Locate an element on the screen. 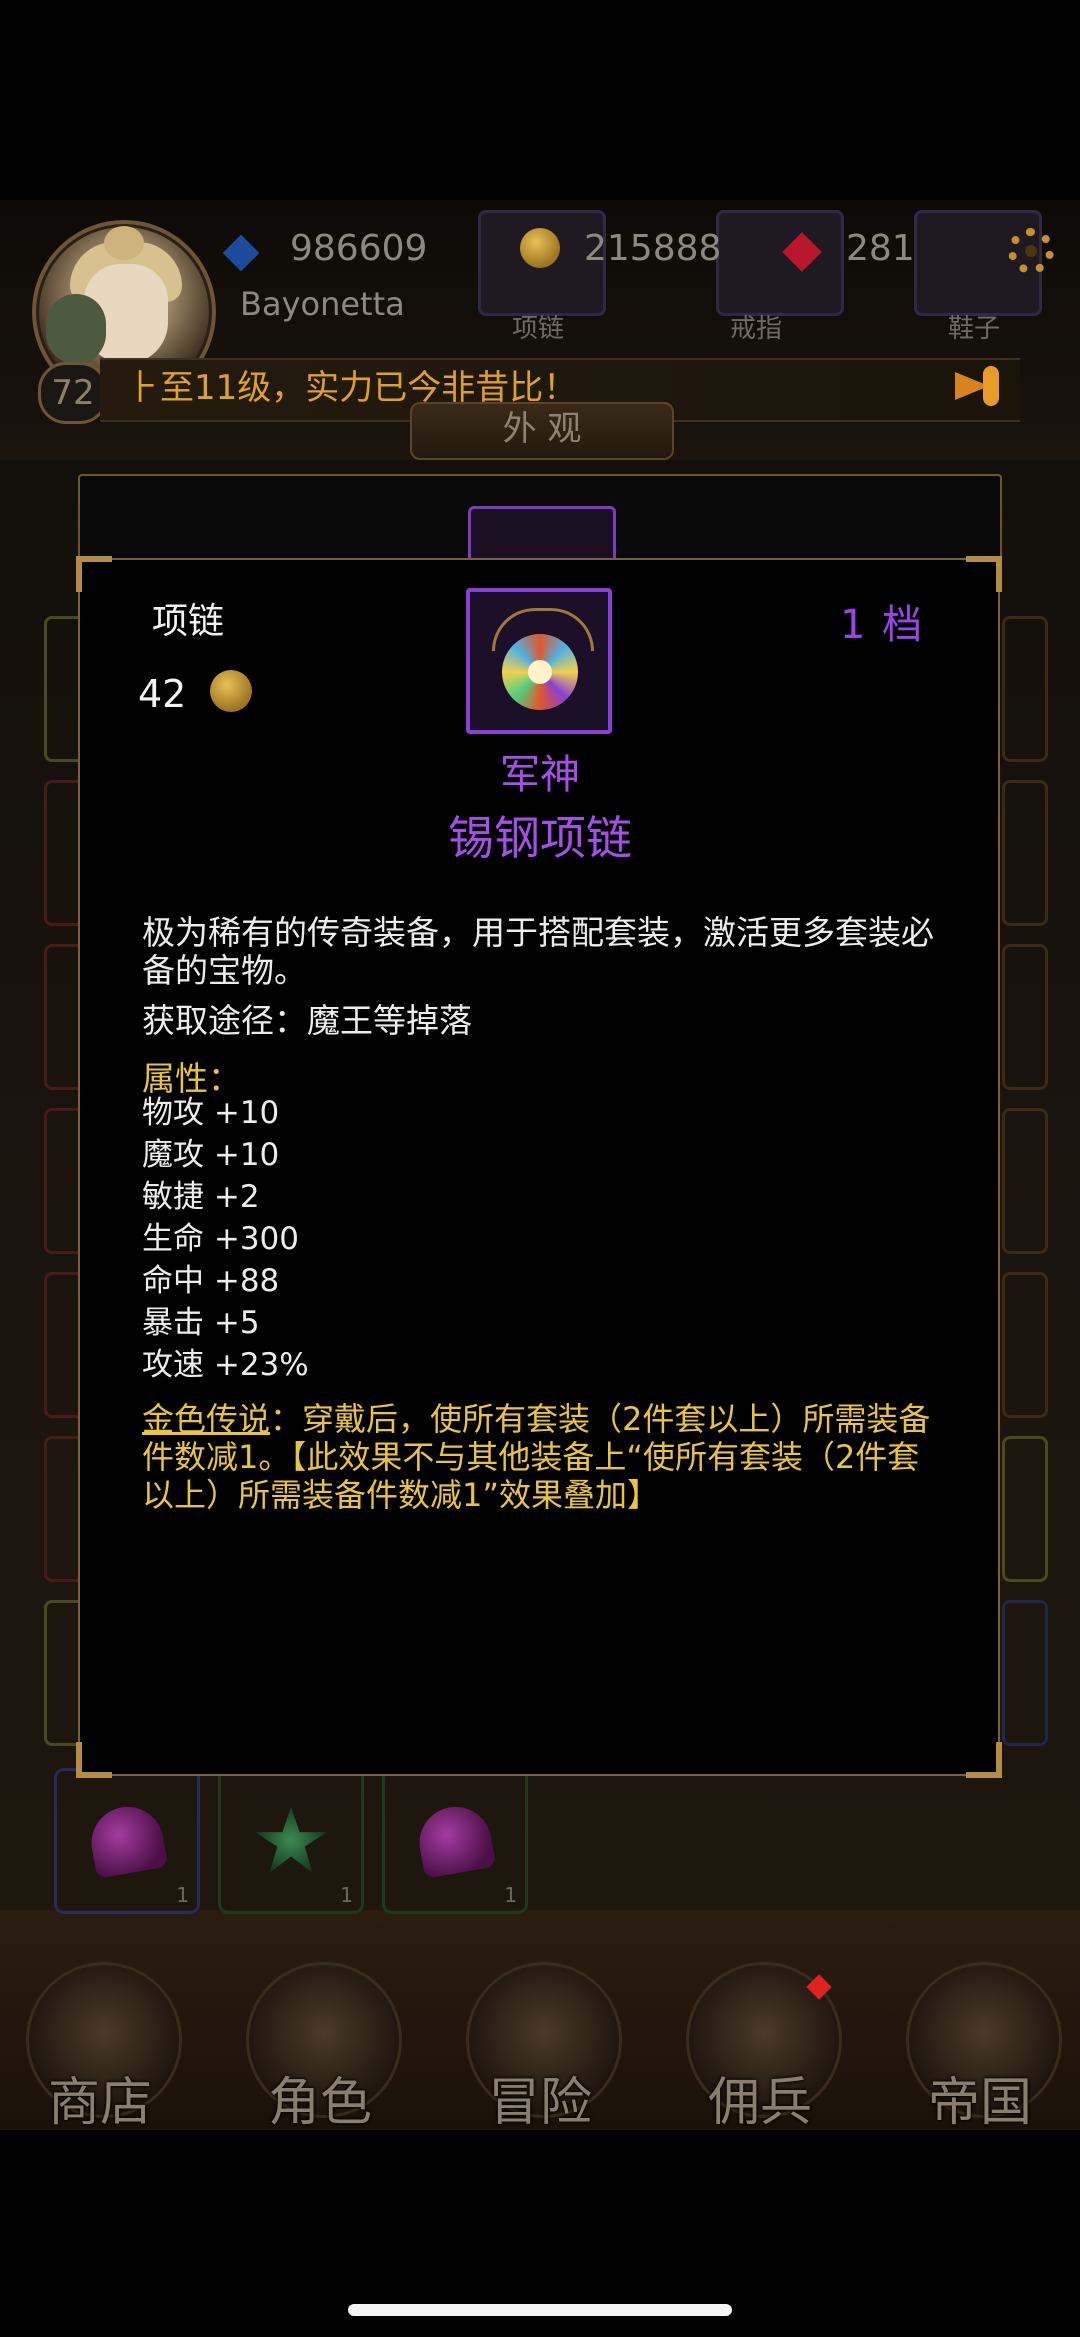  ruby-count: 281 is located at coordinates (880, 248).